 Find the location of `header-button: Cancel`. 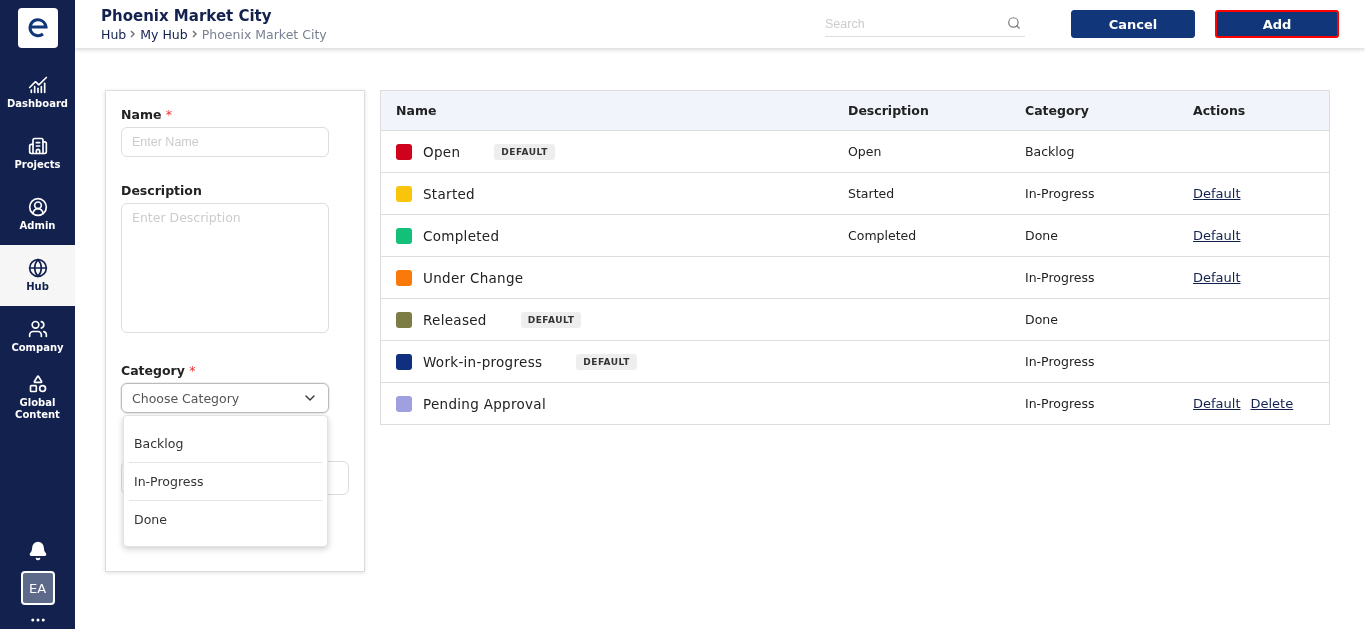

header-button: Cancel is located at coordinates (1133, 24).